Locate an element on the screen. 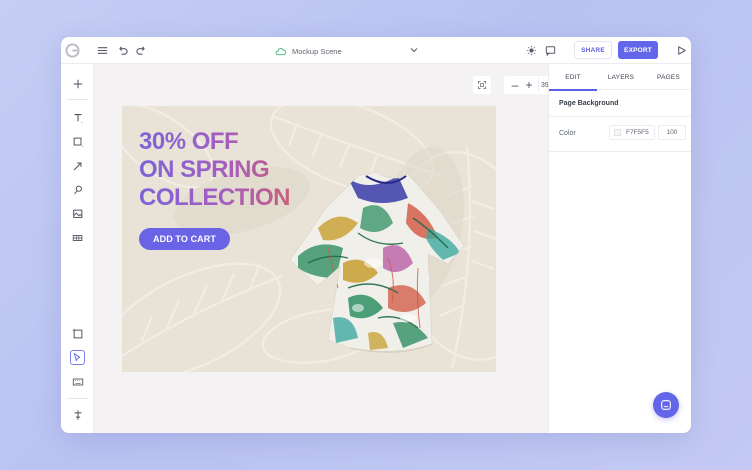 Image resolution: width=752 pixels, height=470 pixels. undo-icon is located at coordinates (122, 50).